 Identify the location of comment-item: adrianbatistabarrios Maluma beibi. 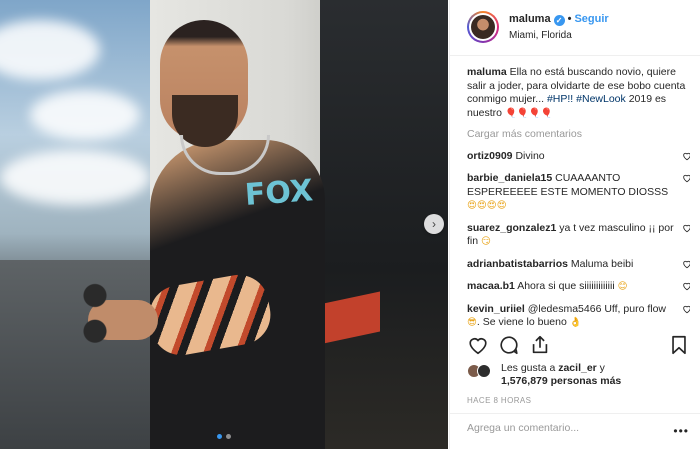
(578, 265).